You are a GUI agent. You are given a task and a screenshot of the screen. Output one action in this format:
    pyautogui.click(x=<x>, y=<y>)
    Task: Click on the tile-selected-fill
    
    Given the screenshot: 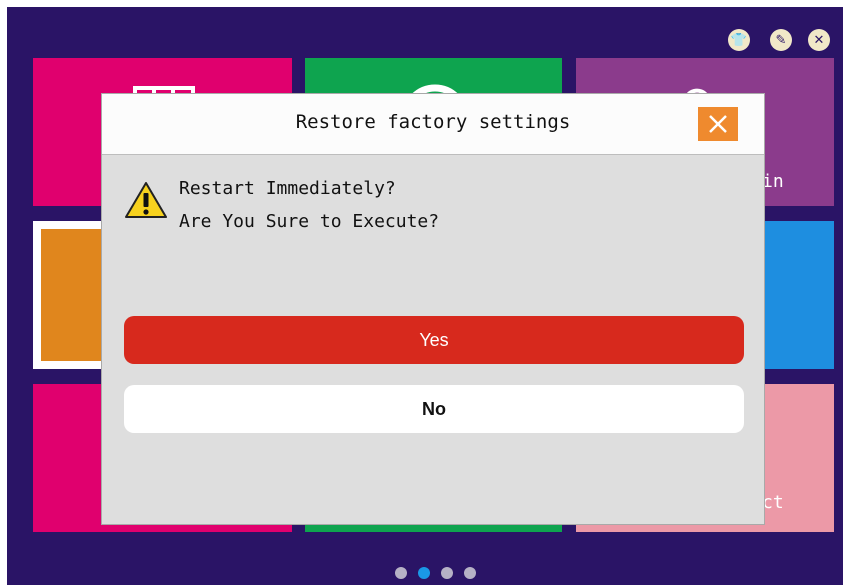 What is the action you would take?
    pyautogui.click(x=73, y=295)
    